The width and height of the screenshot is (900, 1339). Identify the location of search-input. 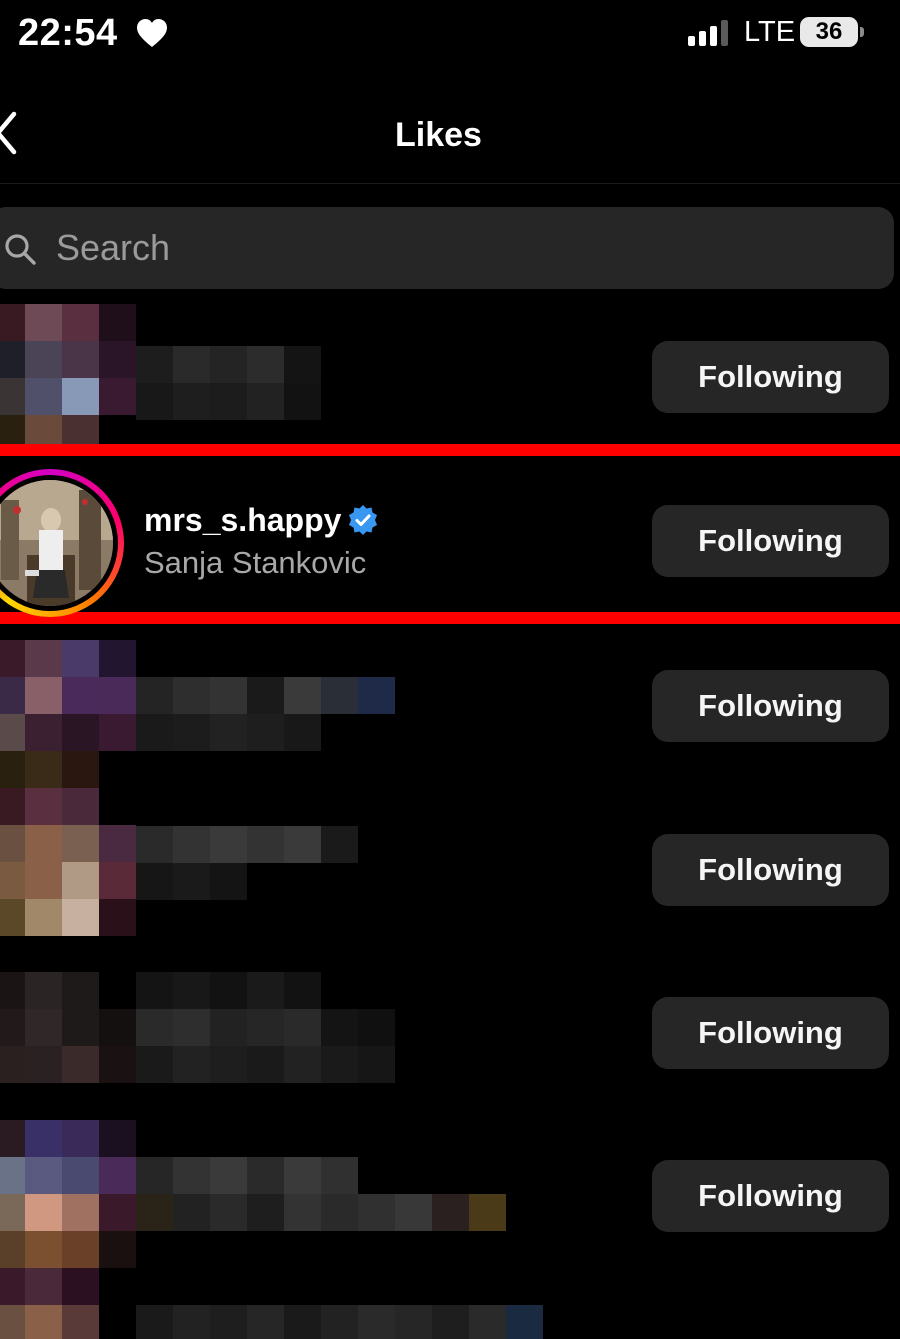
(406, 248).